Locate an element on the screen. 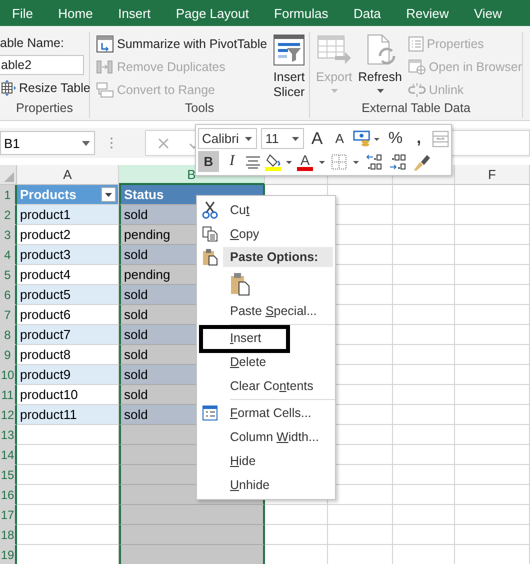  row-number: 10 is located at coordinates (8, 375).